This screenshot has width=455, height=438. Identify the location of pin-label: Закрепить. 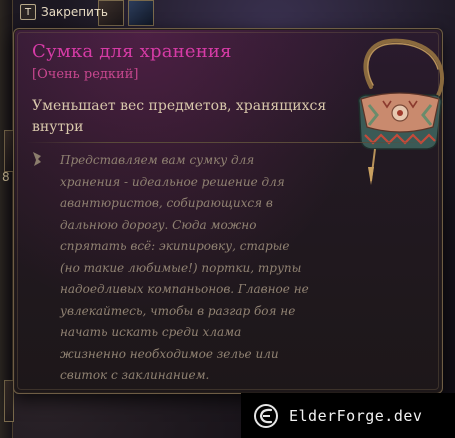
(75, 12).